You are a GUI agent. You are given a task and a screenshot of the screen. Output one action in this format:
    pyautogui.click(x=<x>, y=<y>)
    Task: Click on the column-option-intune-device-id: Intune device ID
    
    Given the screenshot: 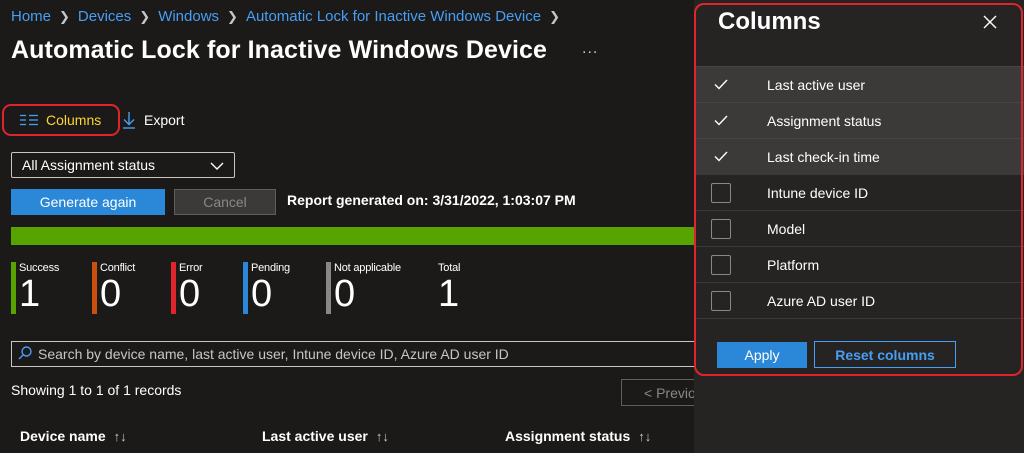 What is the action you would take?
    pyautogui.click(x=859, y=192)
    